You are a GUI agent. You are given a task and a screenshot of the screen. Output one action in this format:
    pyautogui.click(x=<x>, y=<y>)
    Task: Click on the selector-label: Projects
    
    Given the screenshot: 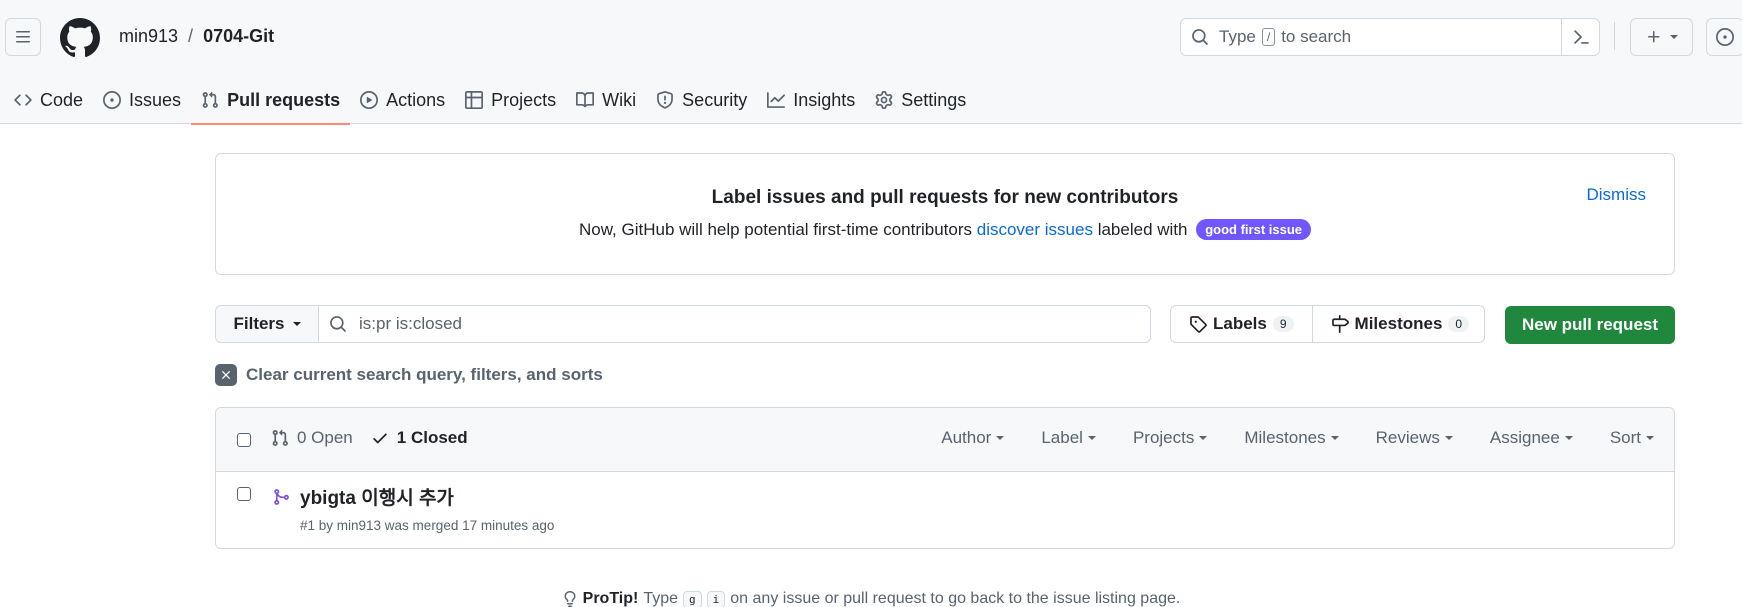 What is the action you would take?
    pyautogui.click(x=1163, y=437)
    